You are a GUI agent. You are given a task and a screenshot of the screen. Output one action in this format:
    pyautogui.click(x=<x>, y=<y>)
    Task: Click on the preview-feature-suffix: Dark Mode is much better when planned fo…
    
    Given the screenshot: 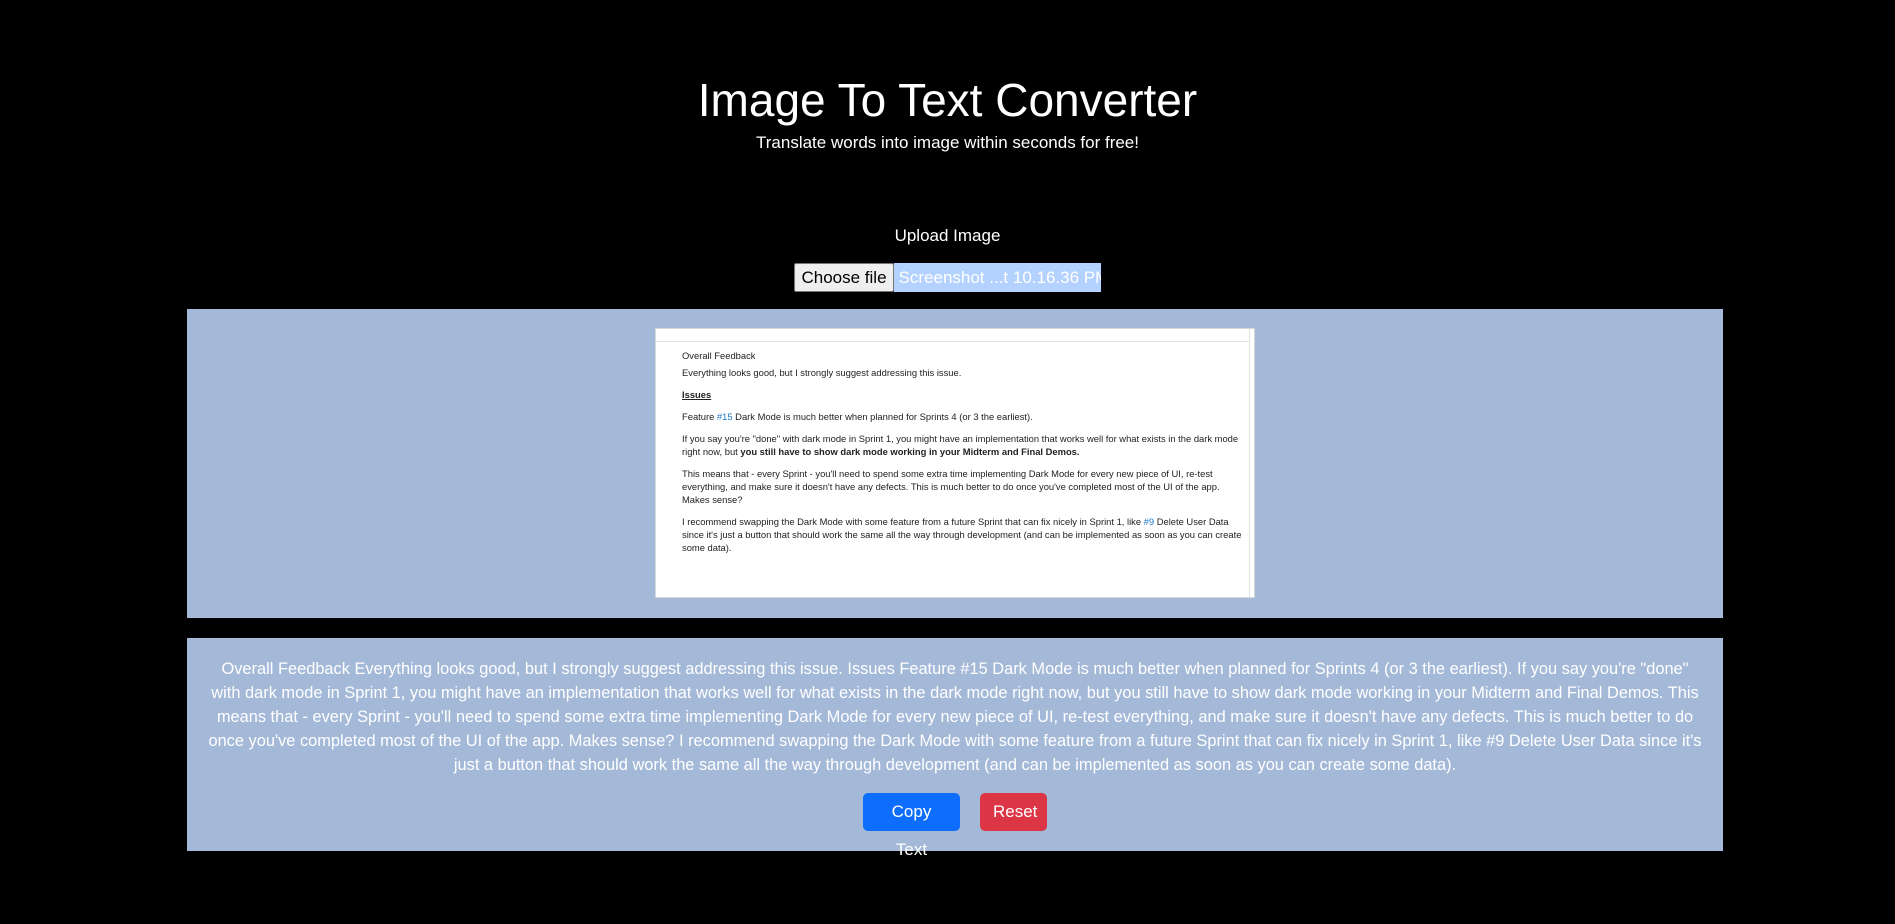 What is the action you would take?
    pyautogui.click(x=882, y=416)
    